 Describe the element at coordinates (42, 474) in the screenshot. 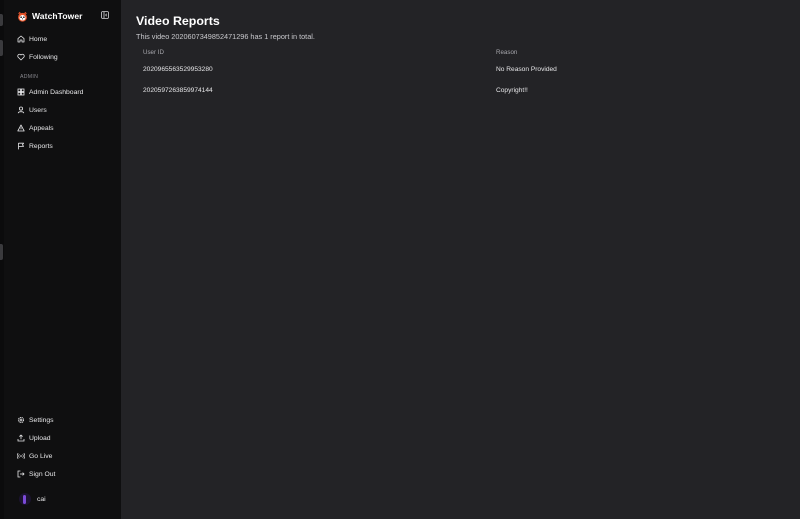

I see `nav-item-label: Sign Out` at that location.